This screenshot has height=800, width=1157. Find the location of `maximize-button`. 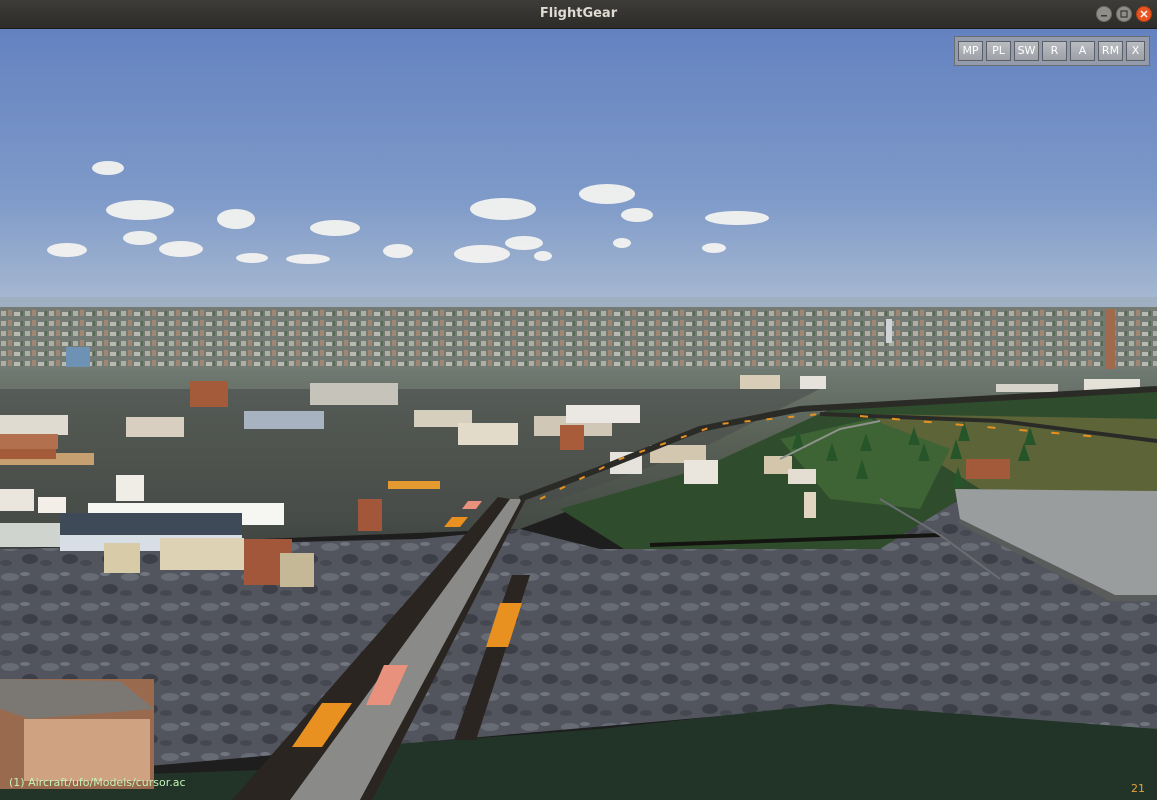

maximize-button is located at coordinates (1124, 14).